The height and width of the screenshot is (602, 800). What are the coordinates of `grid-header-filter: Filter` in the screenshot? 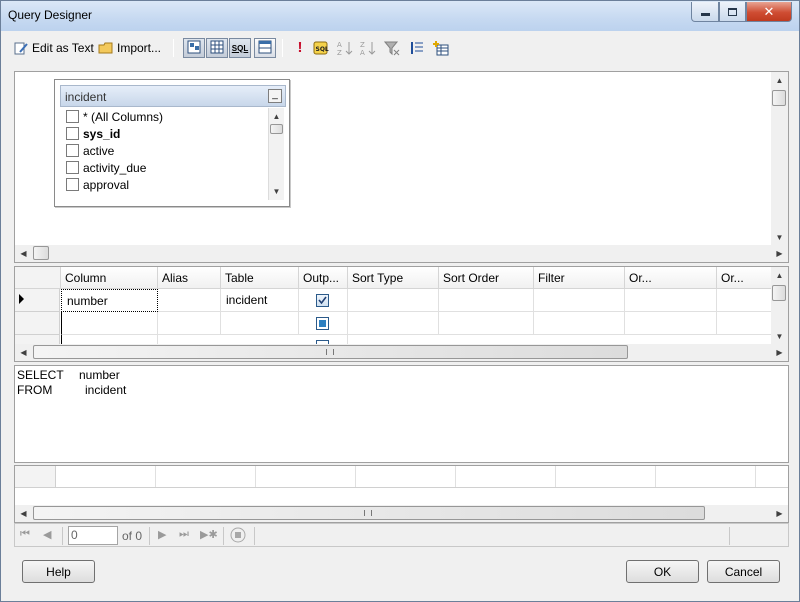 It's located at (579, 278).